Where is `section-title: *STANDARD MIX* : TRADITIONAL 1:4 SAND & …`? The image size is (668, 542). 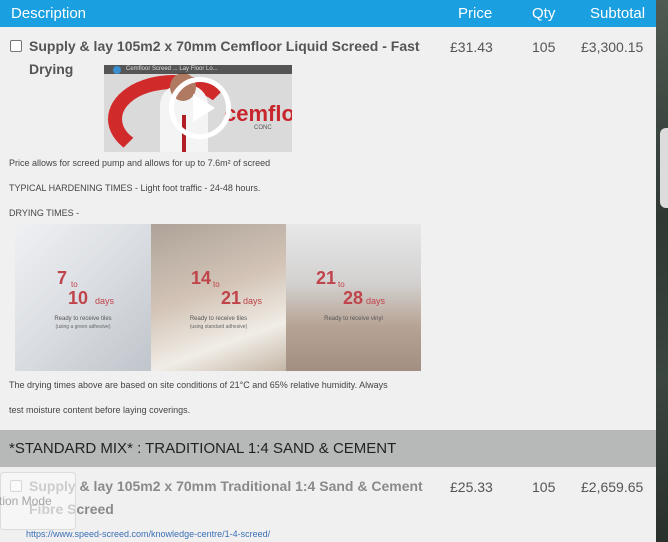
section-title: *STANDARD MIX* : TRADITIONAL 1:4 SAND & … is located at coordinates (203, 448).